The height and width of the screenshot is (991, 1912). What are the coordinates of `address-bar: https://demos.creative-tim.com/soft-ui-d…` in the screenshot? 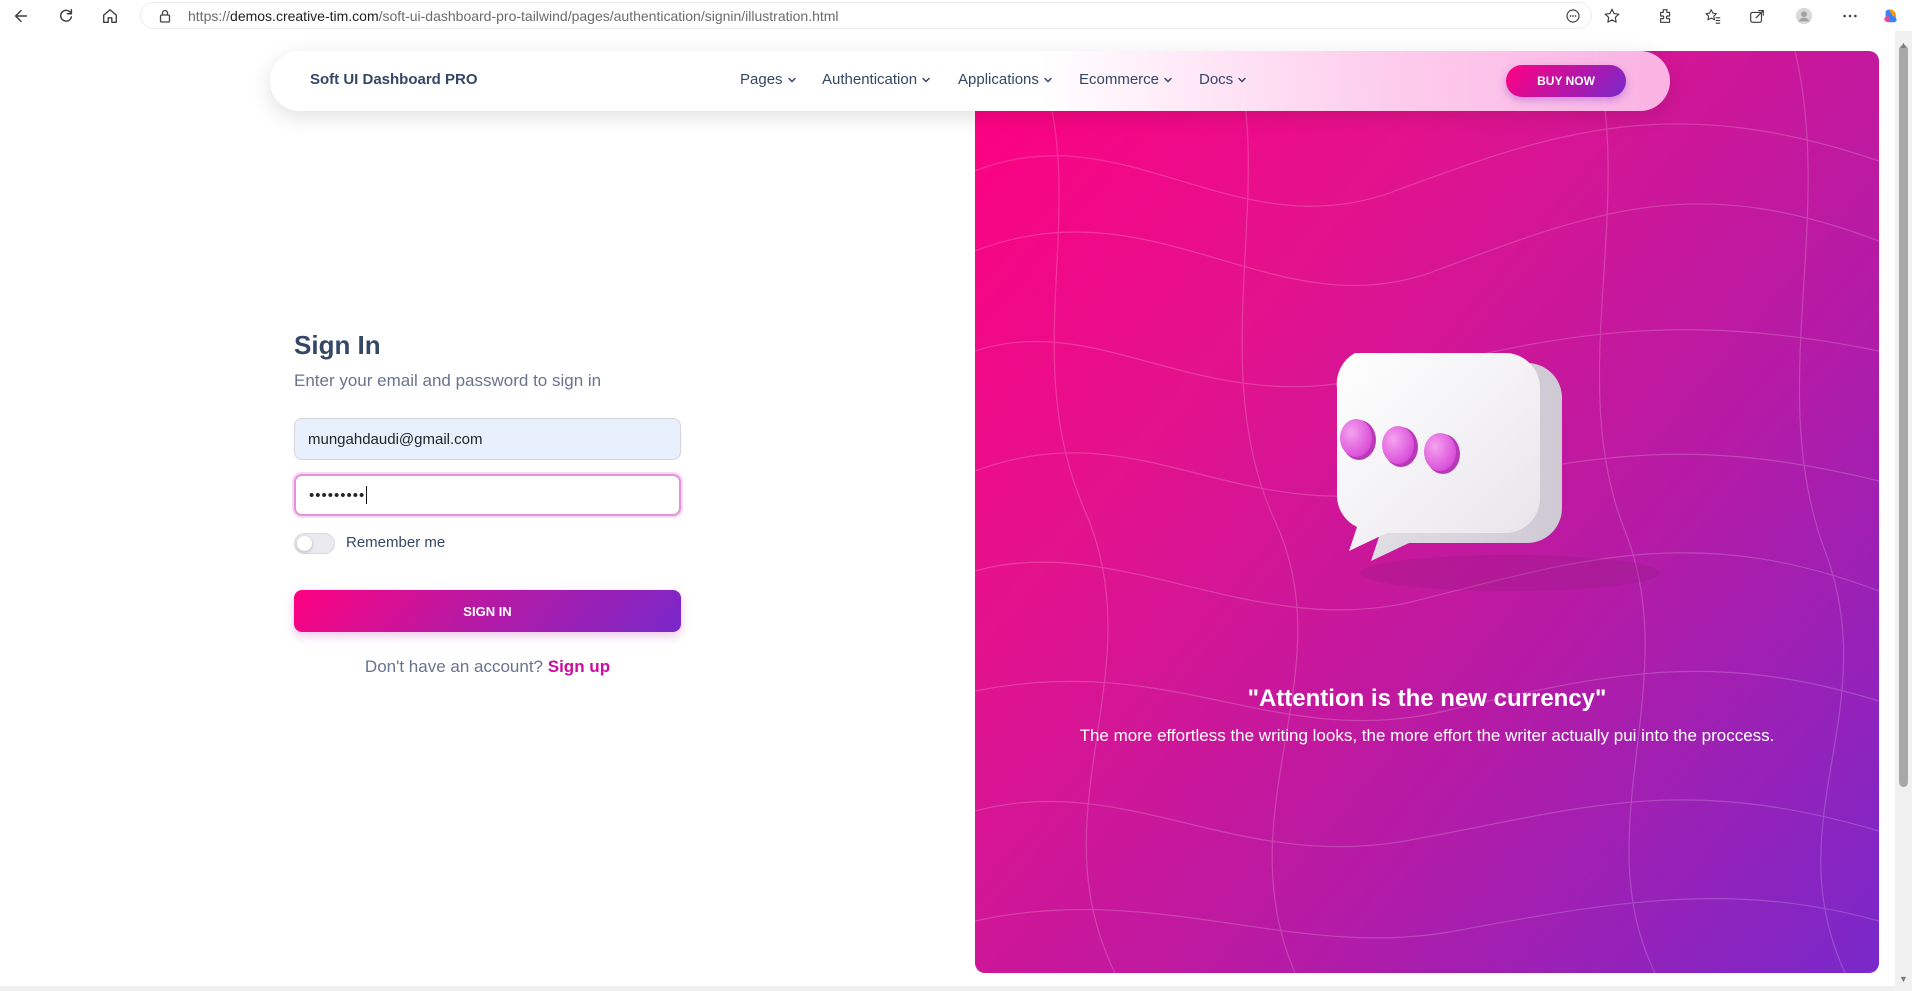 It's located at (866, 15).